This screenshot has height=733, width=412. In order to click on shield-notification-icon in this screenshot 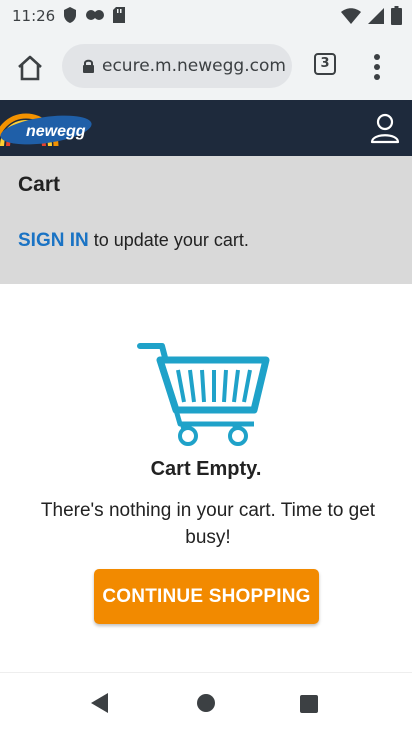, I will do `click(70, 15)`.